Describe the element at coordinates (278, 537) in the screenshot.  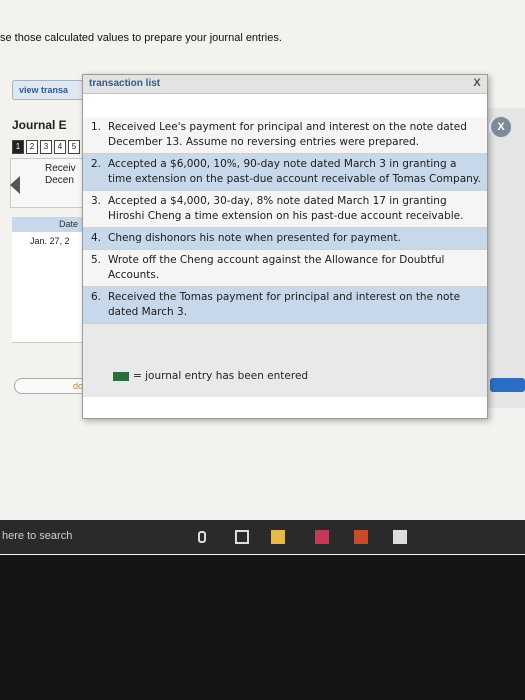
I see `file-explorer-icon` at that location.